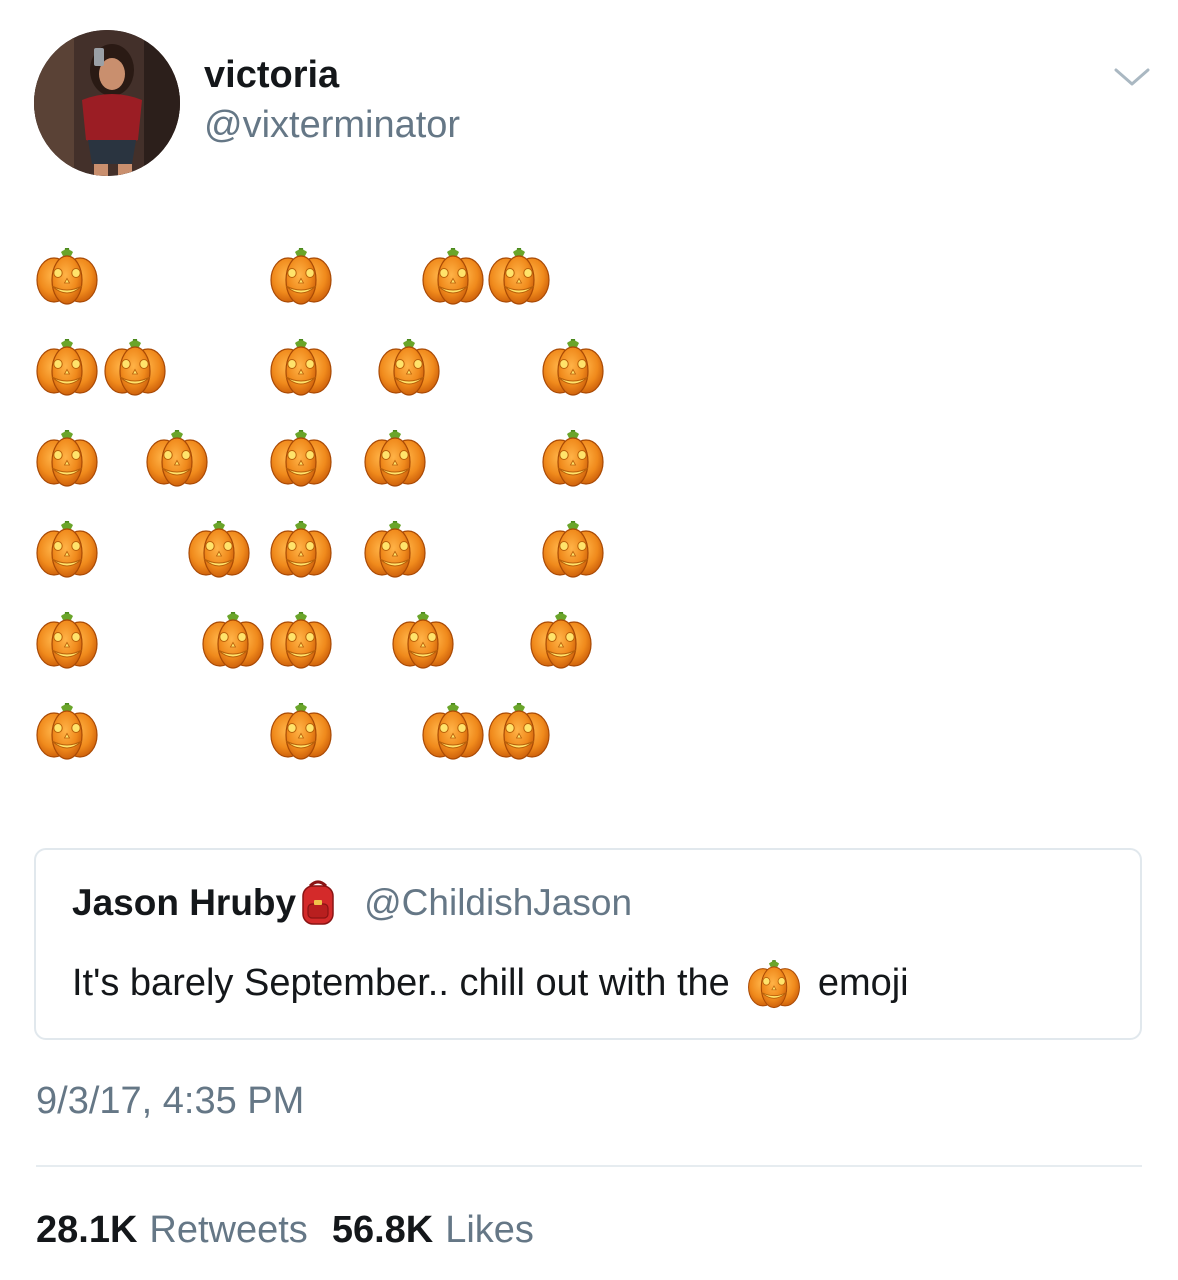  I want to click on chevron-down-icon, so click(1132, 77).